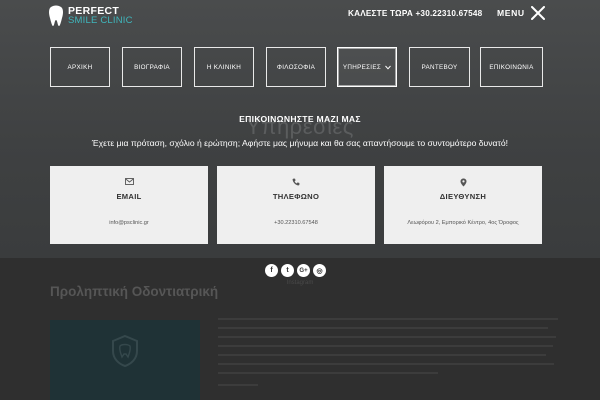 The height and width of the screenshot is (400, 600). What do you see at coordinates (271, 270) in the screenshot?
I see `facebook-icon: f` at bounding box center [271, 270].